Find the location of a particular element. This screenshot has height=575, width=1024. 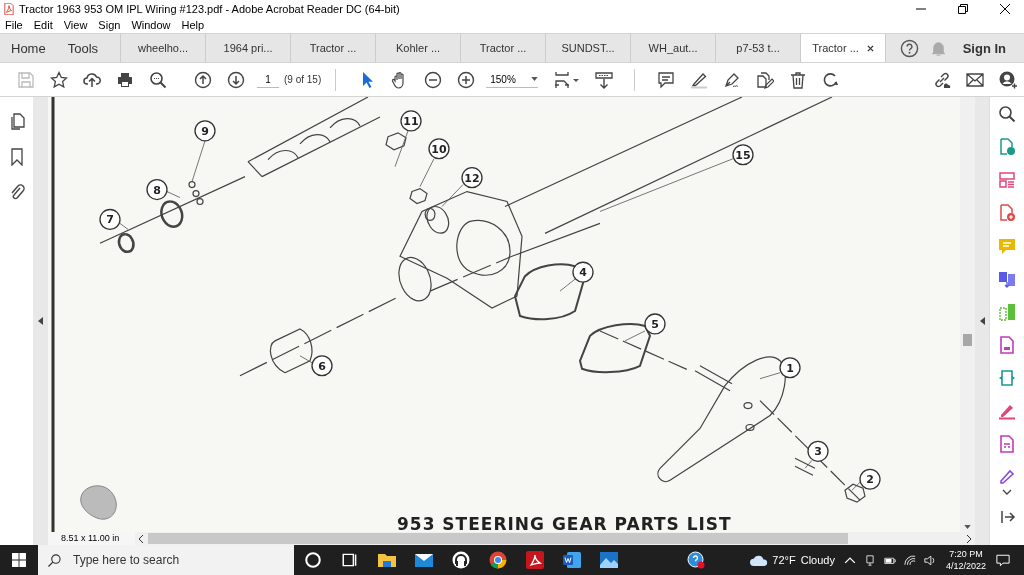

print-icon is located at coordinates (124, 79).